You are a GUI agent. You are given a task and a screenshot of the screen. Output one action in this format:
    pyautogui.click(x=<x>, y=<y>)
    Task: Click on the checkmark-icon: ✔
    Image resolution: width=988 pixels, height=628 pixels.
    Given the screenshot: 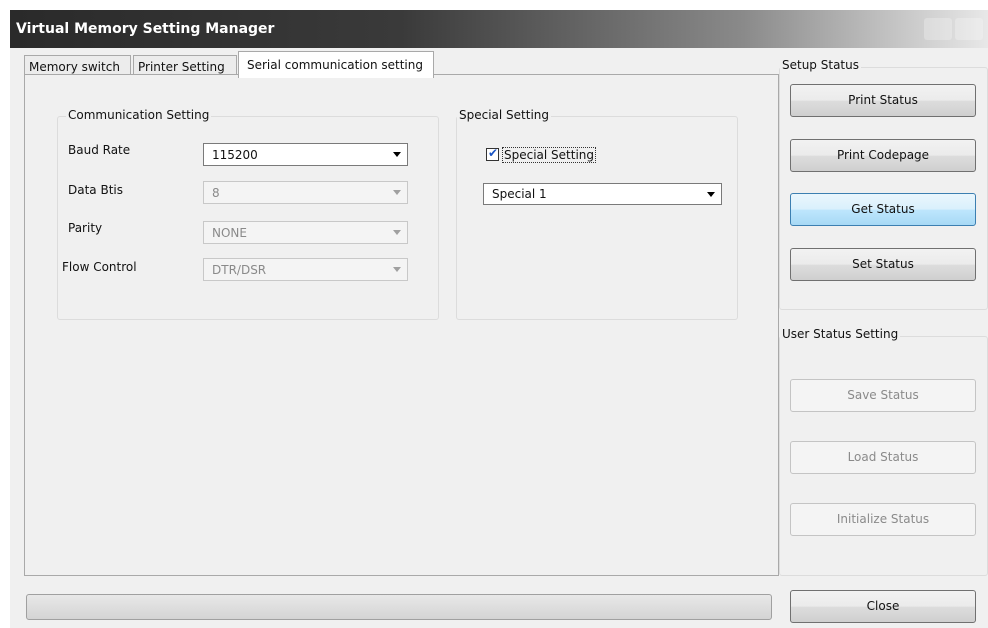 What is the action you would take?
    pyautogui.click(x=493, y=153)
    